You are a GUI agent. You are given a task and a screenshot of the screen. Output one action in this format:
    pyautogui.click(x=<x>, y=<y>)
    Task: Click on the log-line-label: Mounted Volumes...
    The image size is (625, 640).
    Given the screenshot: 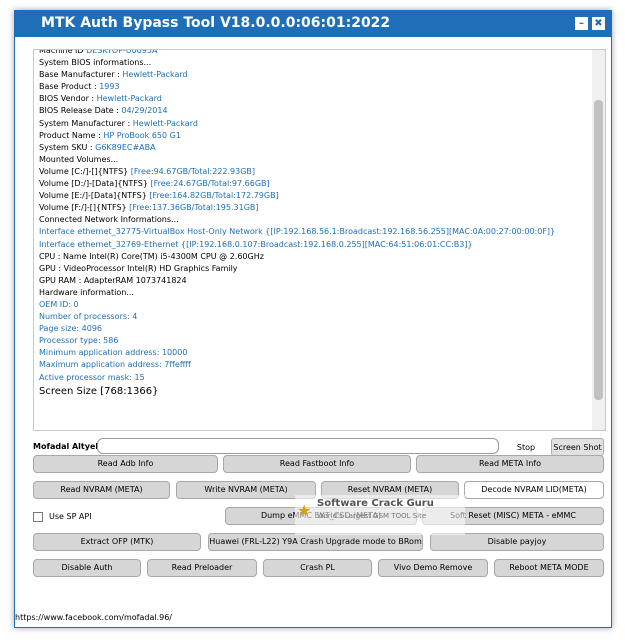 What is the action you would take?
    pyautogui.click(x=79, y=159)
    